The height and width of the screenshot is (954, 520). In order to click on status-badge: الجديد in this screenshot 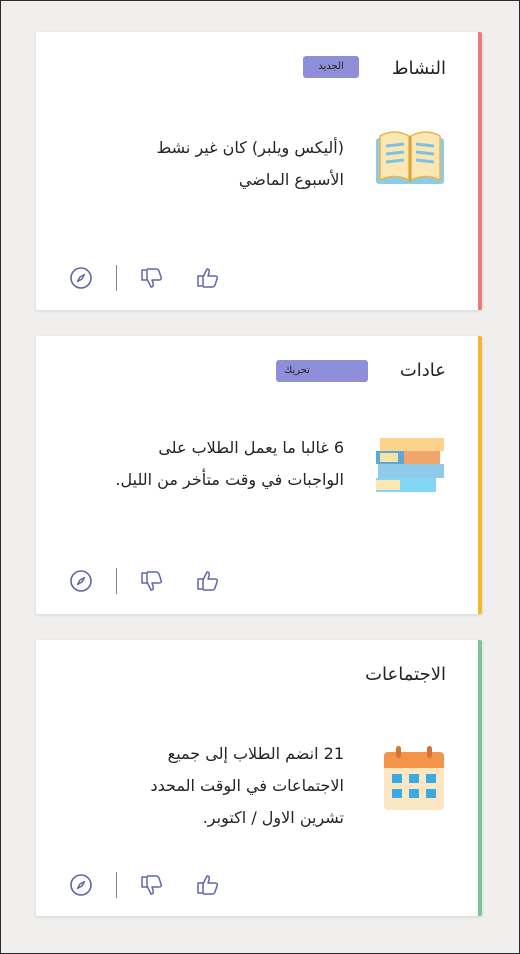, I will do `click(331, 67)`.